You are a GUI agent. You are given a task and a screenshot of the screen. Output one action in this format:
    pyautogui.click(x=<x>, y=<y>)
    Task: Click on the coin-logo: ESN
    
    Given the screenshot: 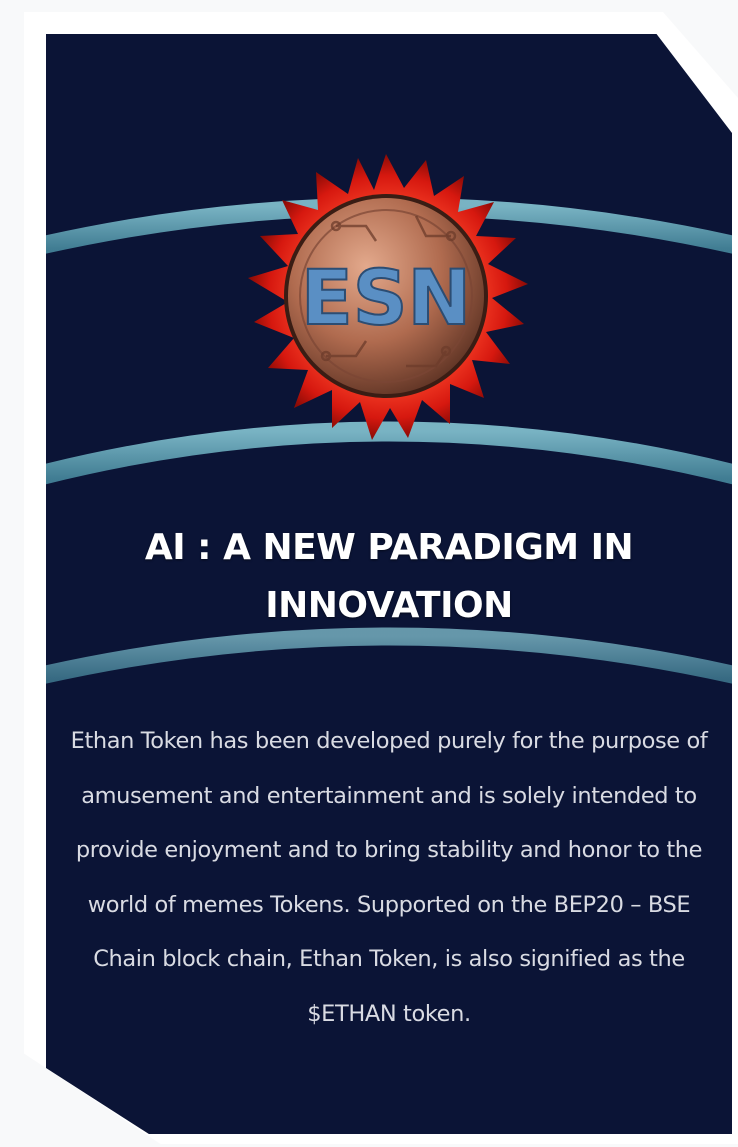 What is the action you would take?
    pyautogui.click(x=386, y=296)
    